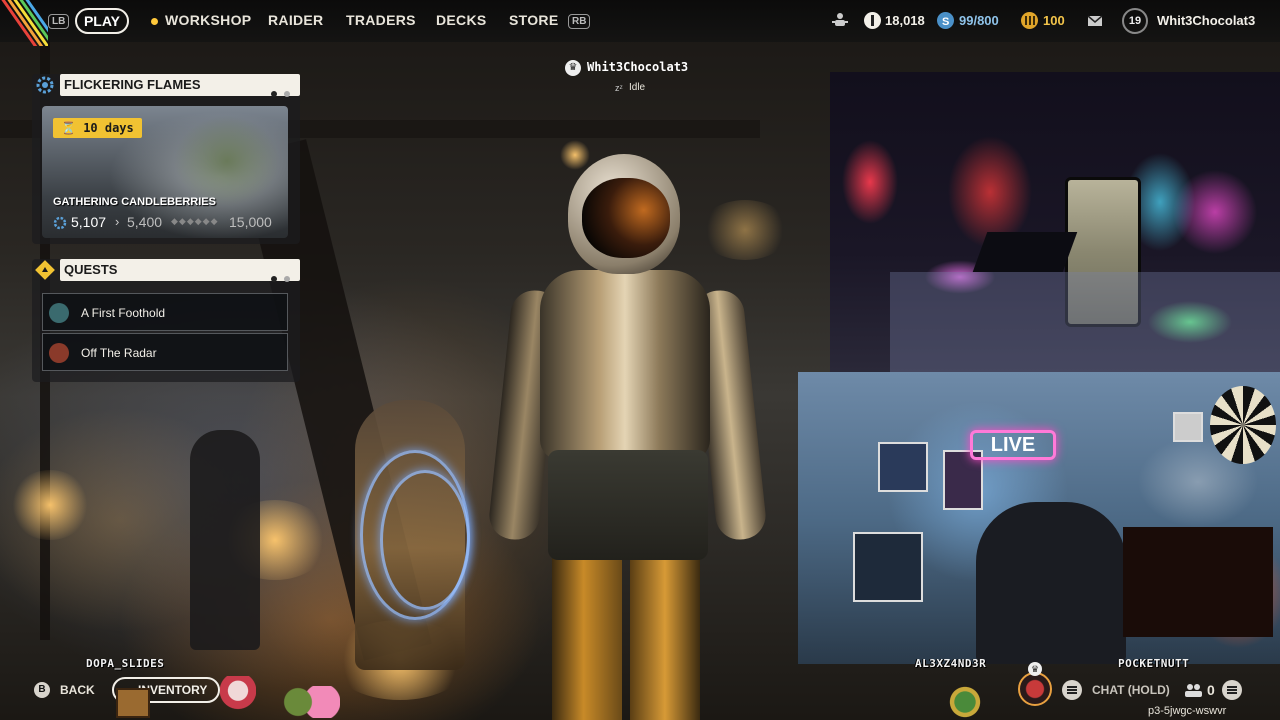 The width and height of the screenshot is (1280, 720). What do you see at coordinates (117, 221) in the screenshot?
I see `chevron-right-icon: ›` at bounding box center [117, 221].